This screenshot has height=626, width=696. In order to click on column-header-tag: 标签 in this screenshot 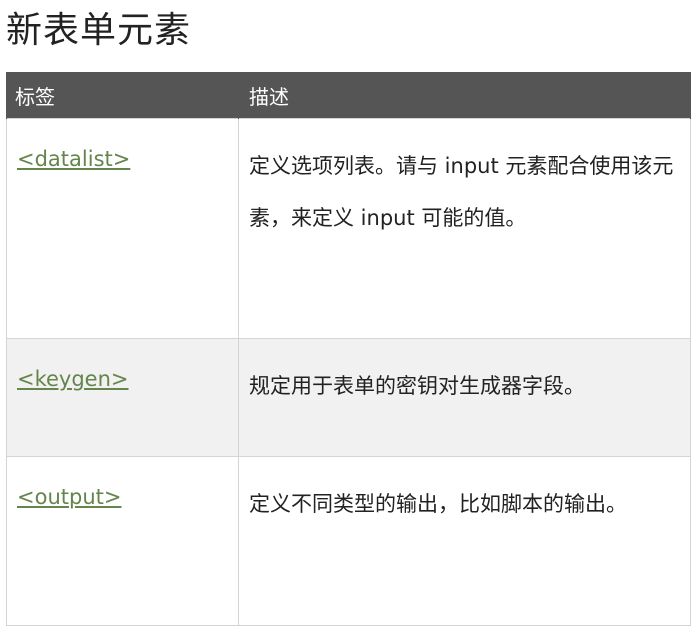, I will do `click(122, 95)`.